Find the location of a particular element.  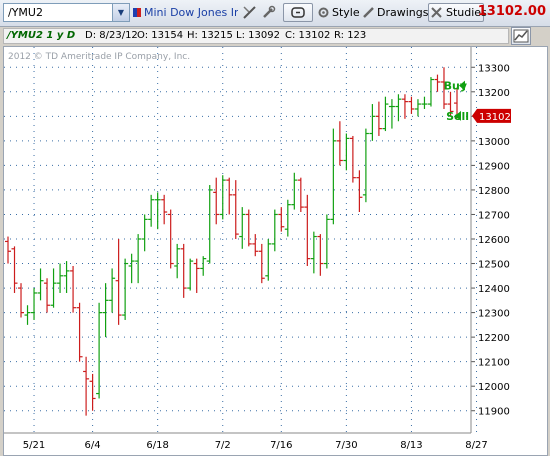

x-tick-label: 8/27 is located at coordinates (476, 445).